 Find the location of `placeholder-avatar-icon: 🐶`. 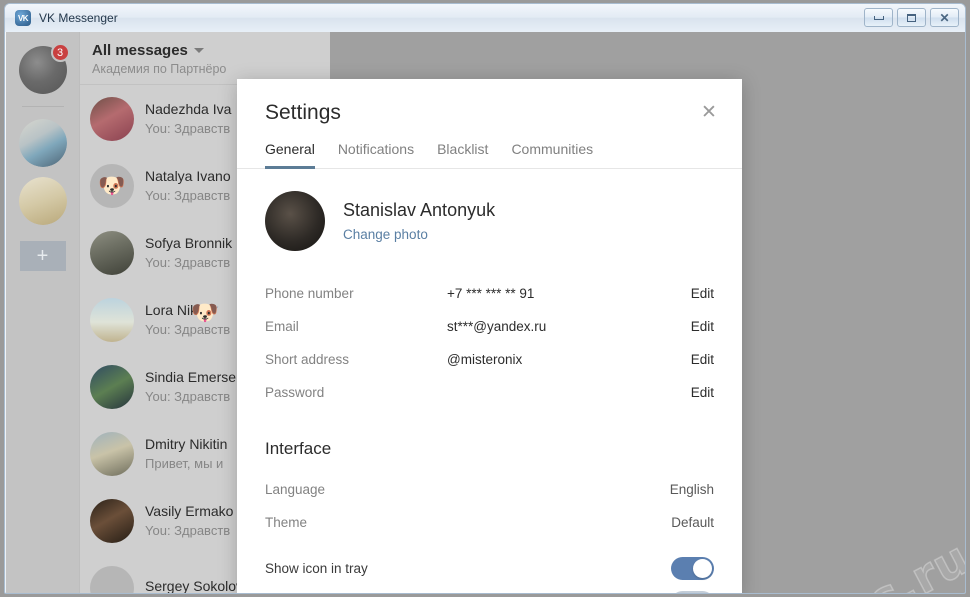

placeholder-avatar-icon: 🐶 is located at coordinates (112, 185).